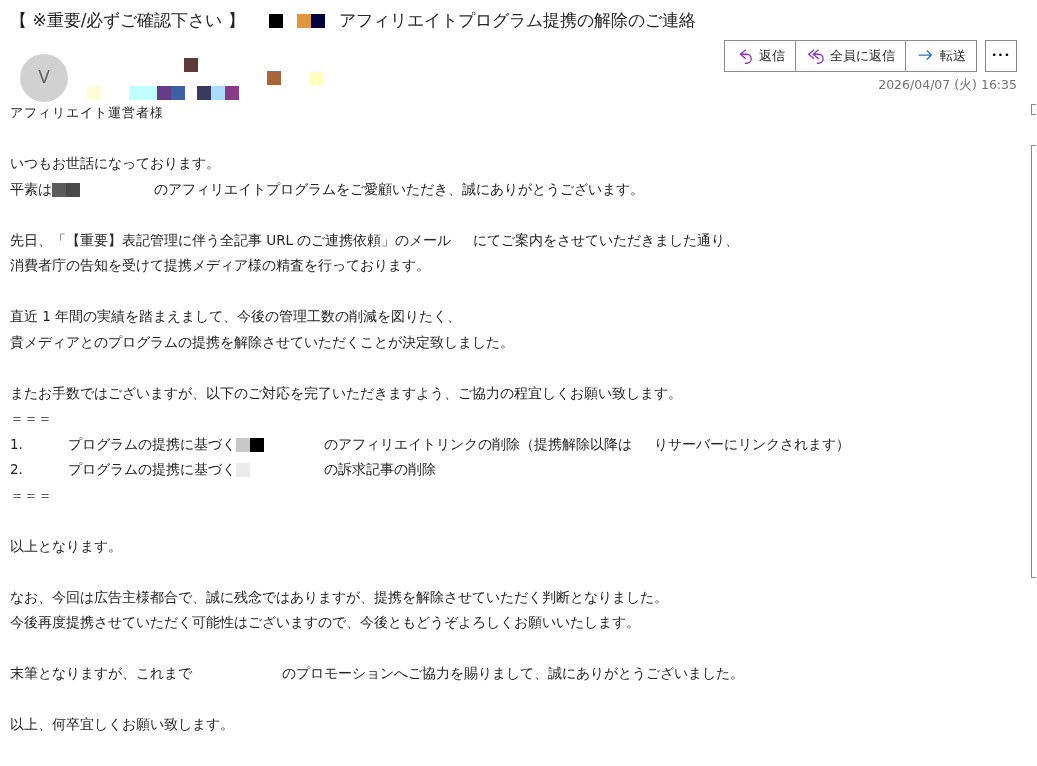 The image size is (1037, 766). What do you see at coordinates (517, 21) in the screenshot?
I see `subject-title: アフィリエイトプログラム提携の解除のご連絡` at bounding box center [517, 21].